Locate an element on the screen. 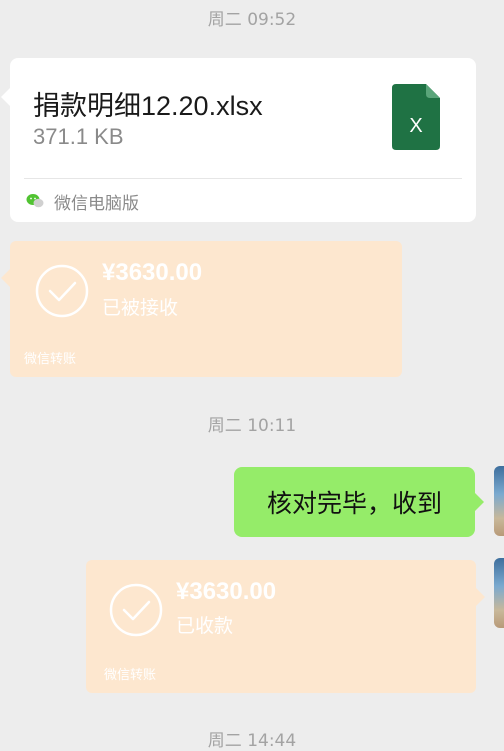  file-name: 捐款明细12.20.xlsx is located at coordinates (148, 106).